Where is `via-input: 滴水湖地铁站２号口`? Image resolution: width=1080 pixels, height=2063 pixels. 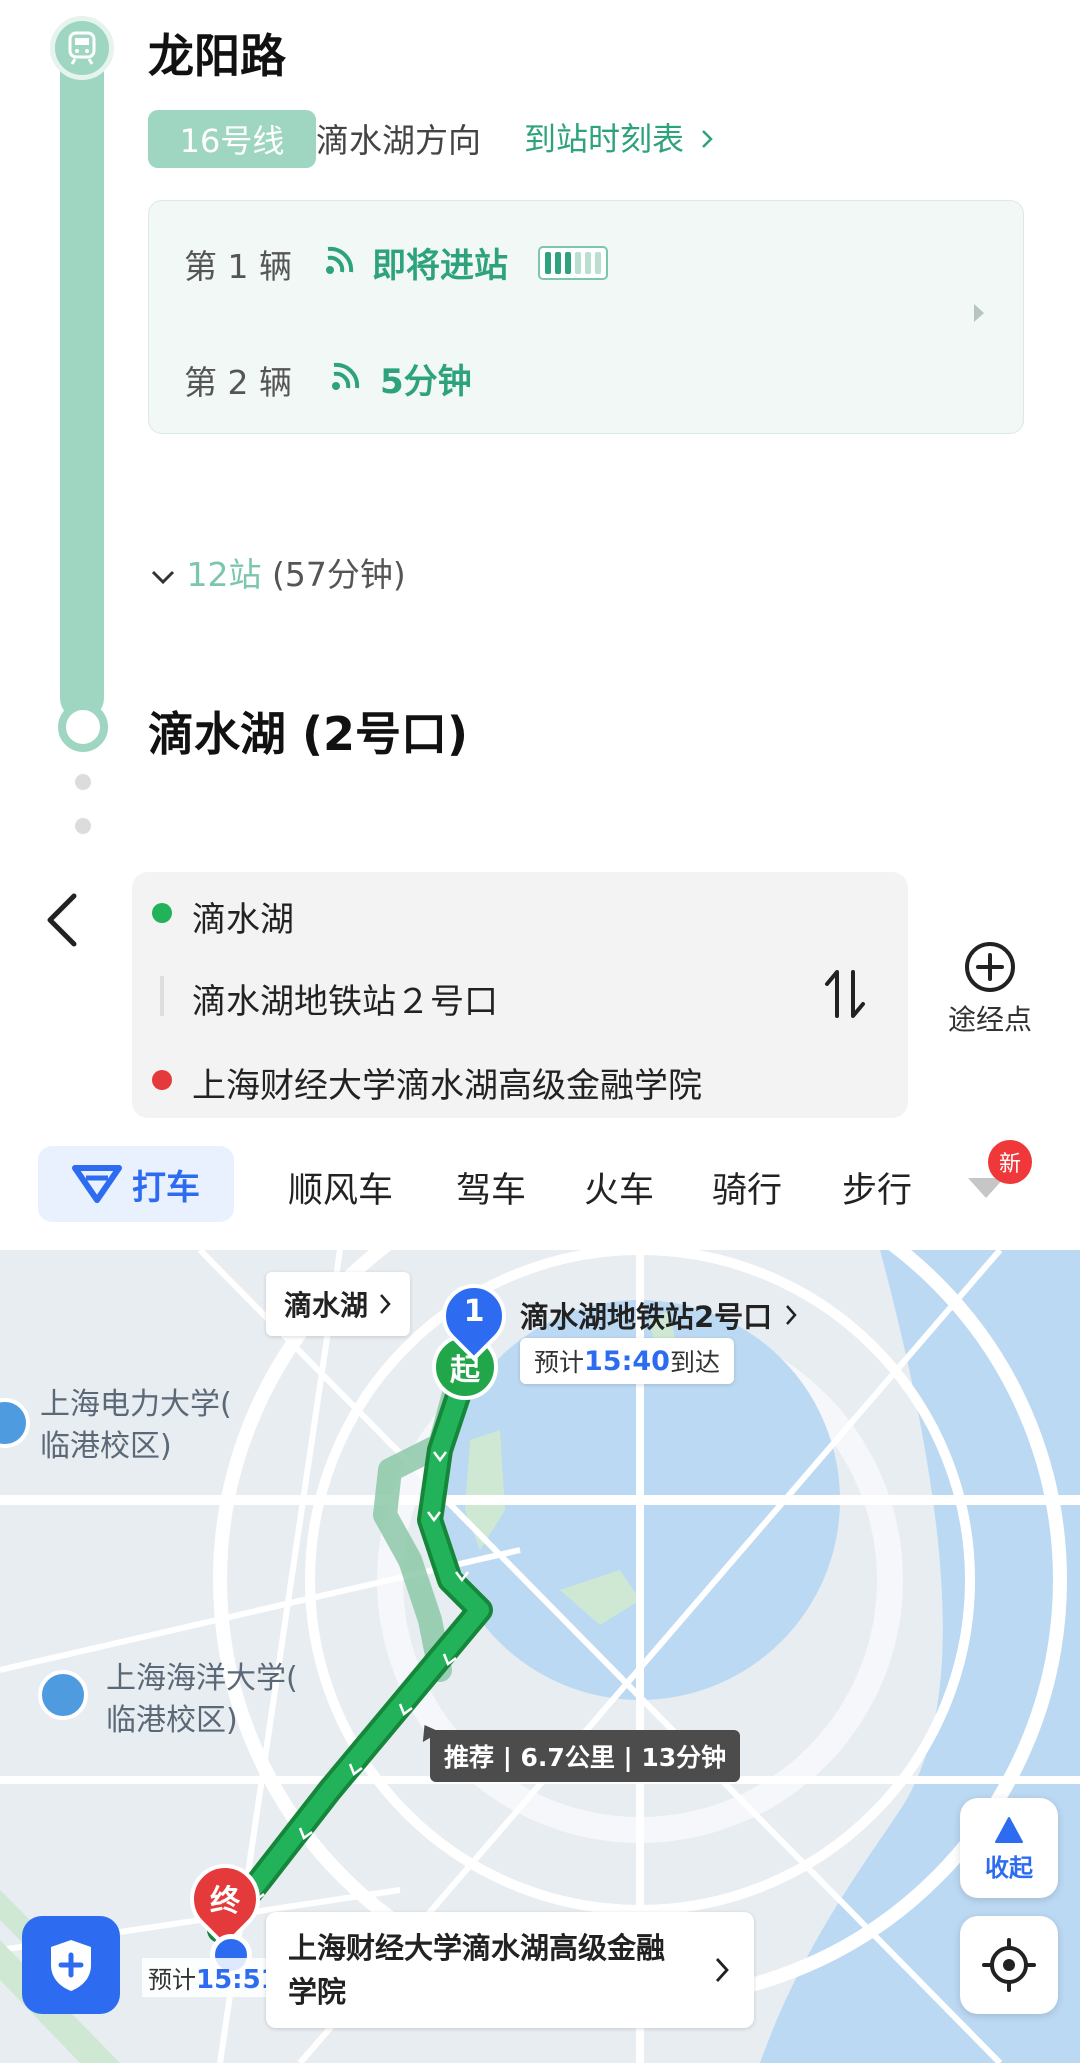
via-input: 滴水湖地铁站２号口 is located at coordinates (345, 998).